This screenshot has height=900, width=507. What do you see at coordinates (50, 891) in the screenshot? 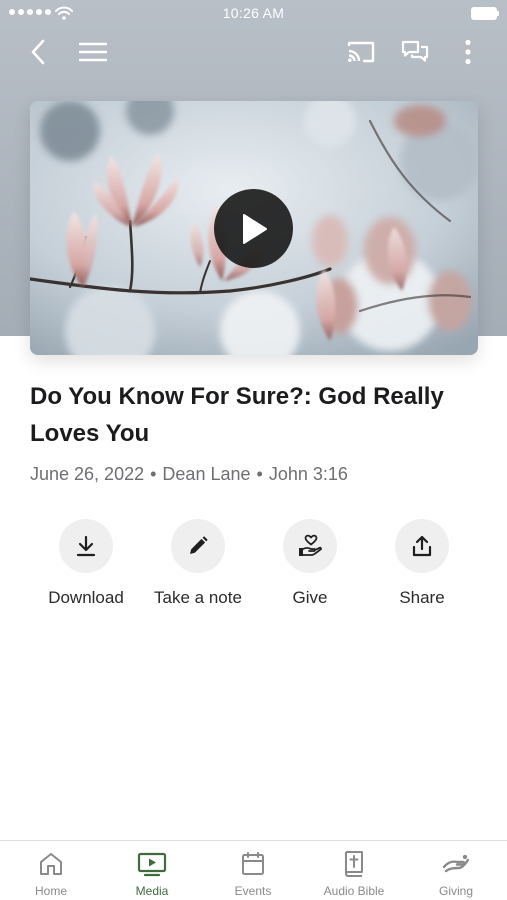
I see `tab-home-label: Home` at bounding box center [50, 891].